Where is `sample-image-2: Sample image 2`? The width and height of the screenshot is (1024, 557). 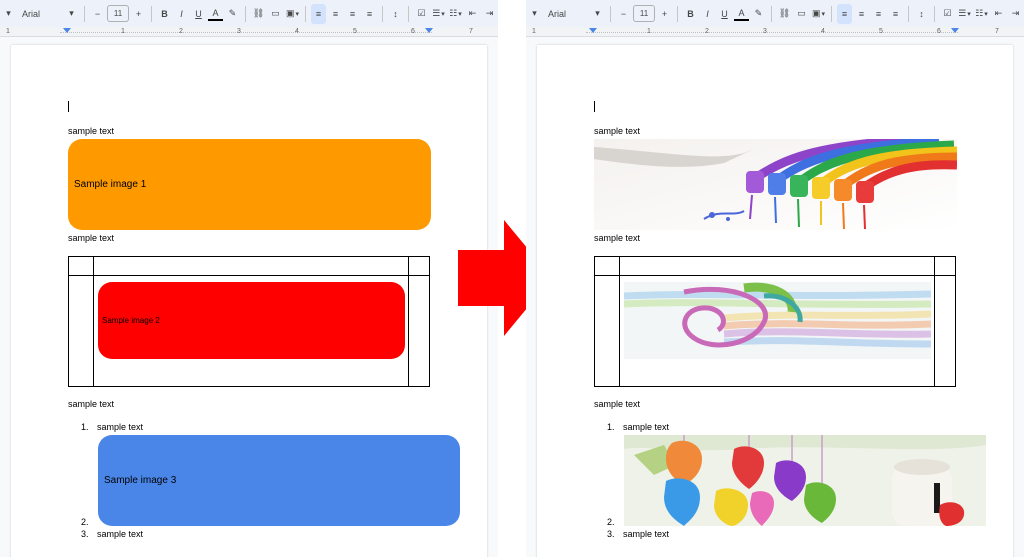
sample-image-2: Sample image 2 is located at coordinates (251, 320).